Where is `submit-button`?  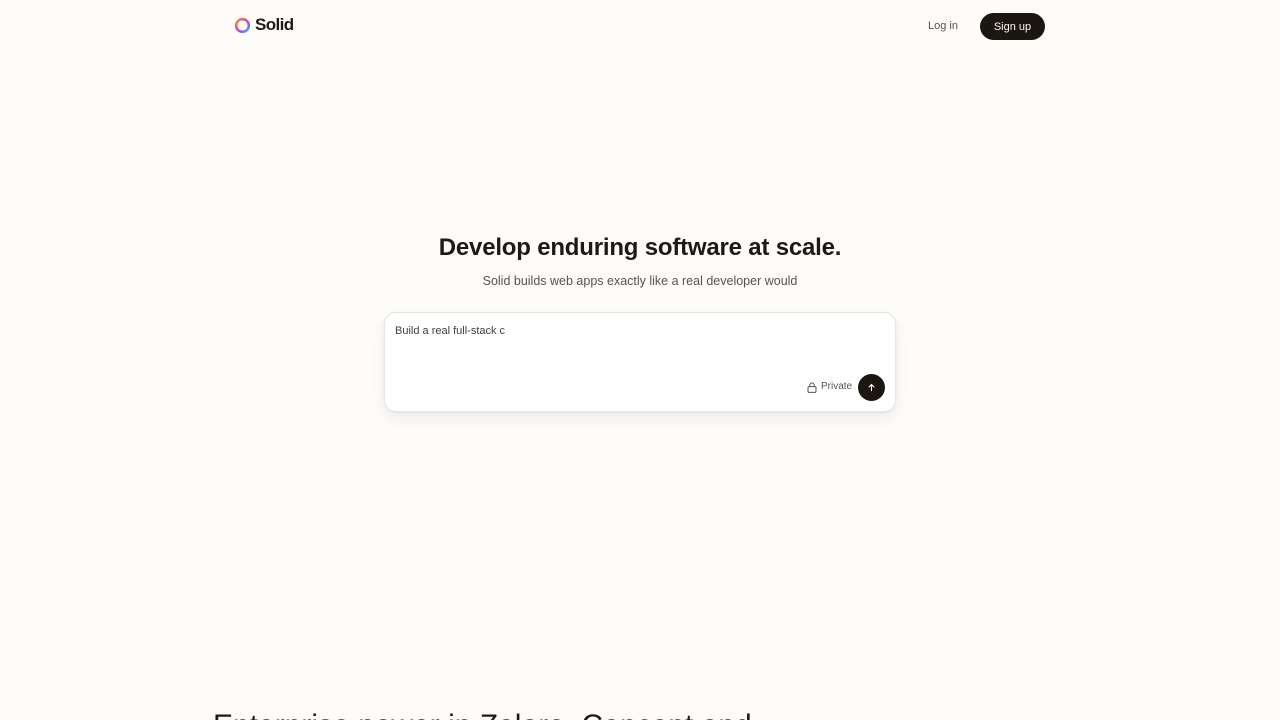 submit-button is located at coordinates (871, 387).